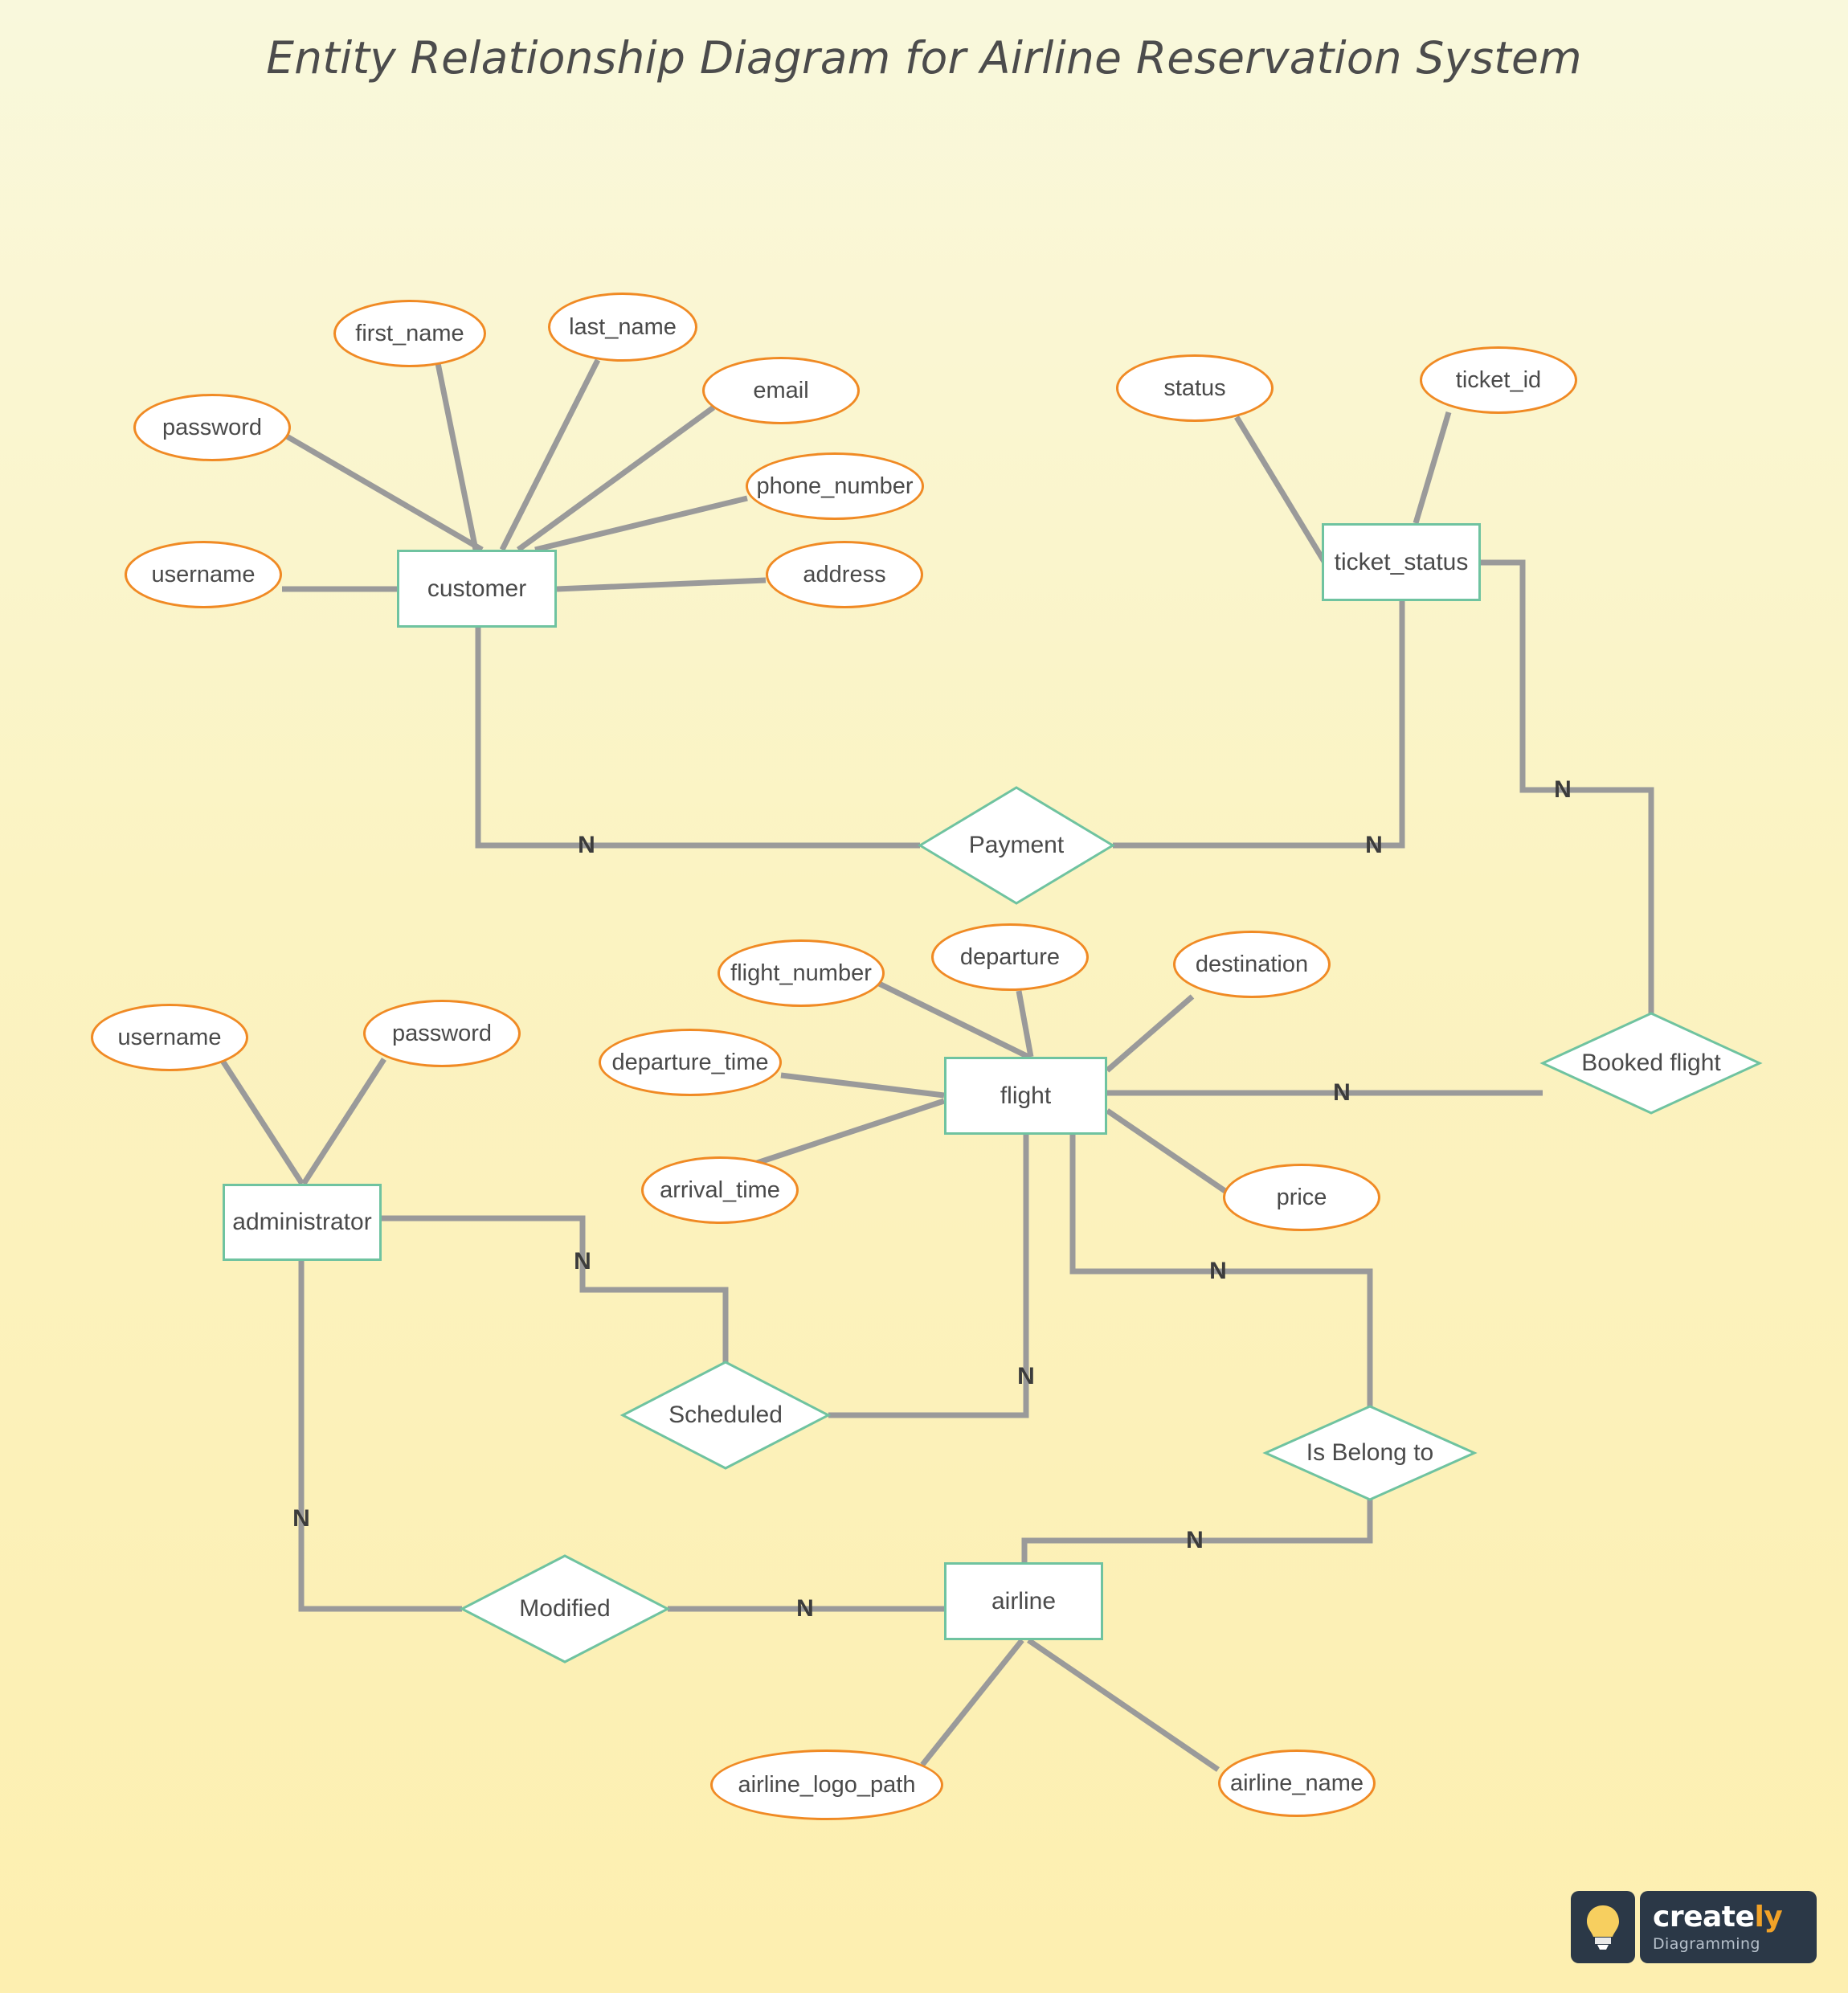  What do you see at coordinates (301, 1518) in the screenshot?
I see `cardinality-administrator-modified: N` at bounding box center [301, 1518].